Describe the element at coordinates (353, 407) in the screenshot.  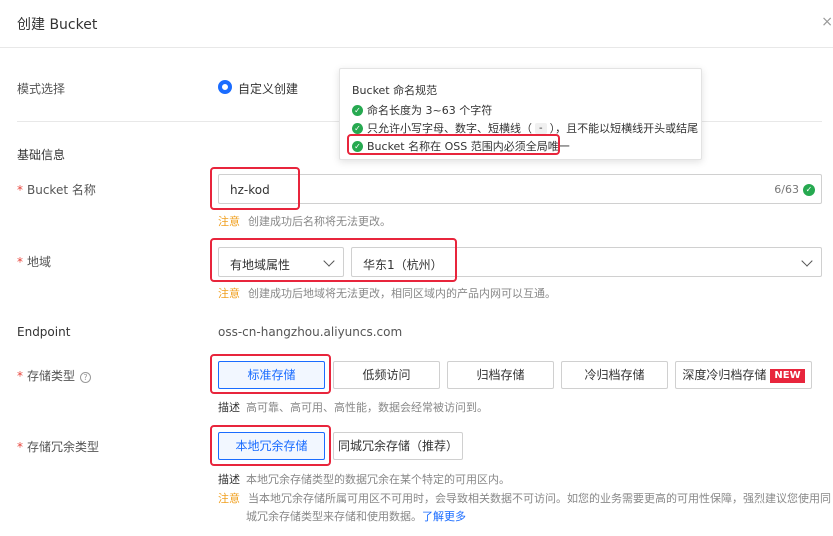
I see `storage-class-desc: 描述 高可靠、高可用、高性能，数据会经常被访问到。` at that location.